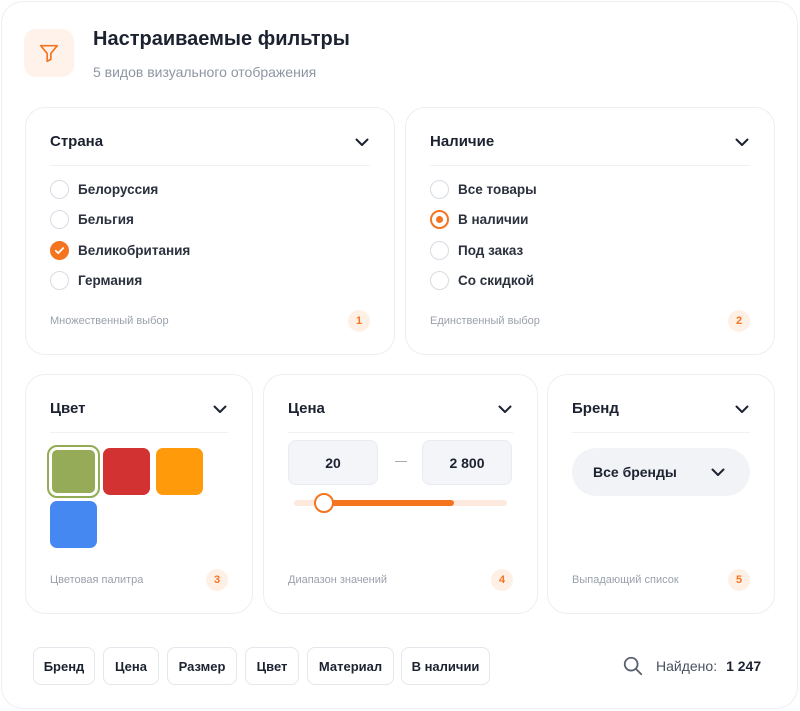 This screenshot has width=800, height=711. What do you see at coordinates (496, 281) in the screenshot?
I see `option-label: Со скидкой` at bounding box center [496, 281].